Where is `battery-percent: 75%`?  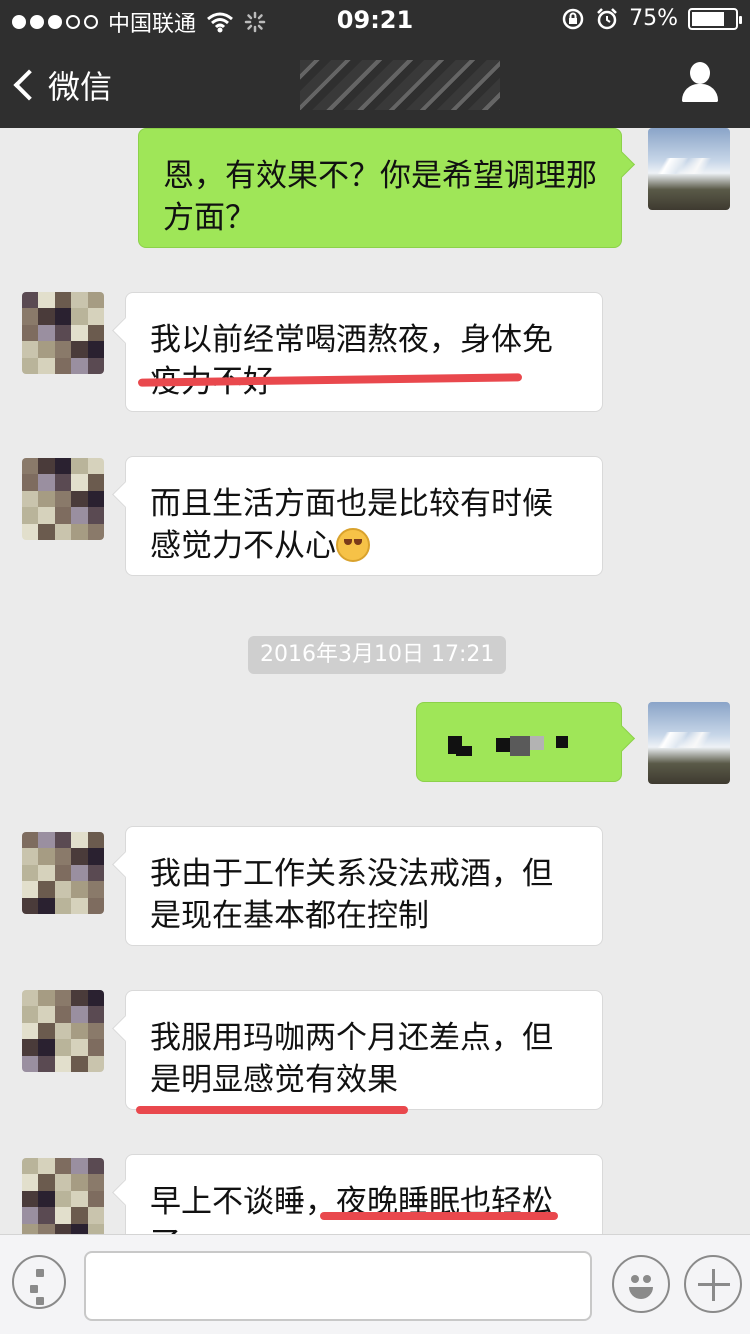
battery-percent: 75% is located at coordinates (653, 18).